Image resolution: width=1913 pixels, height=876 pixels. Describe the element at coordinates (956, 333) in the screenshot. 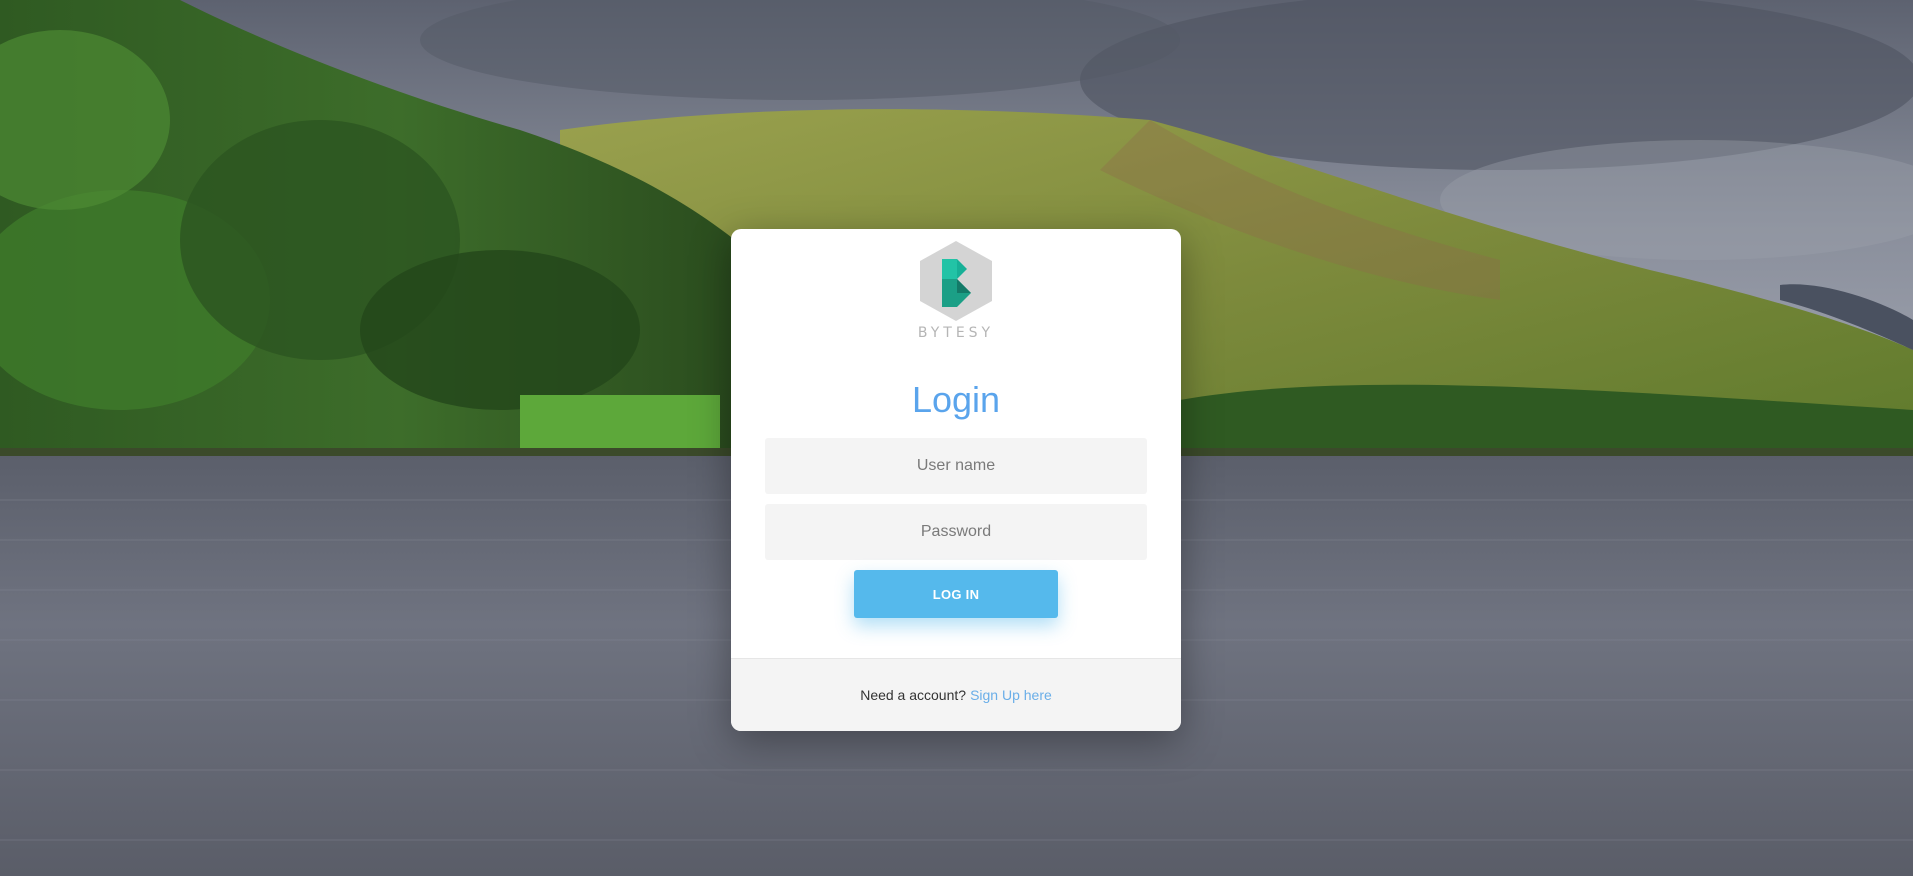

I see `brand-name: BYTESY` at that location.